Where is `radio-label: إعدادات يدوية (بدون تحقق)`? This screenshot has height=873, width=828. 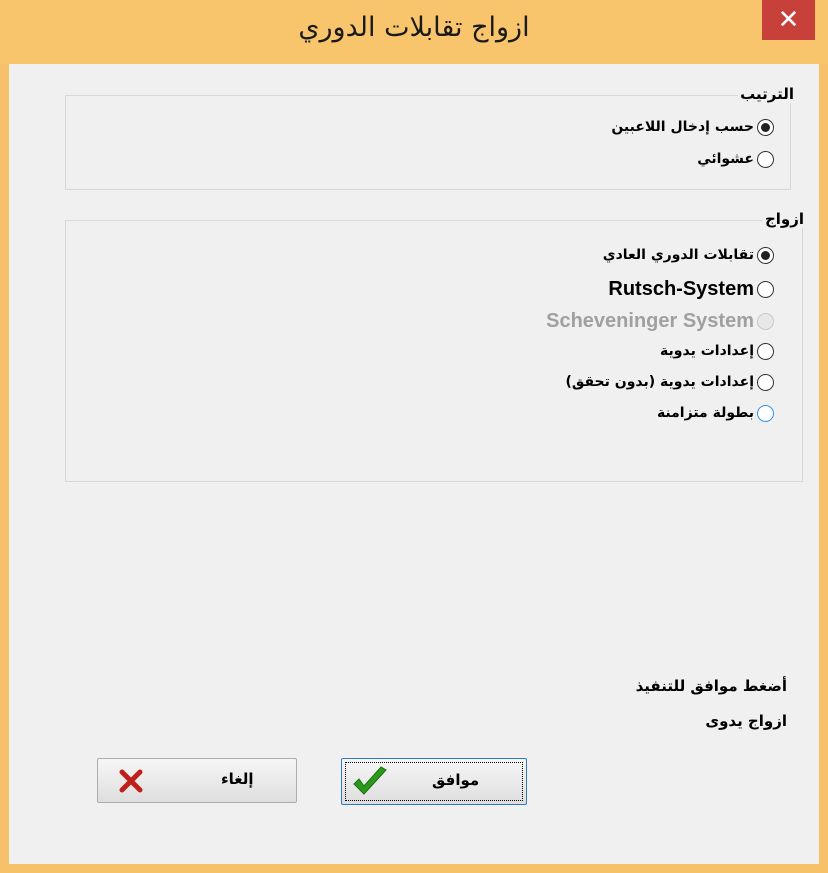 radio-label: إعدادات يدوية (بدون تحقق) is located at coordinates (659, 382).